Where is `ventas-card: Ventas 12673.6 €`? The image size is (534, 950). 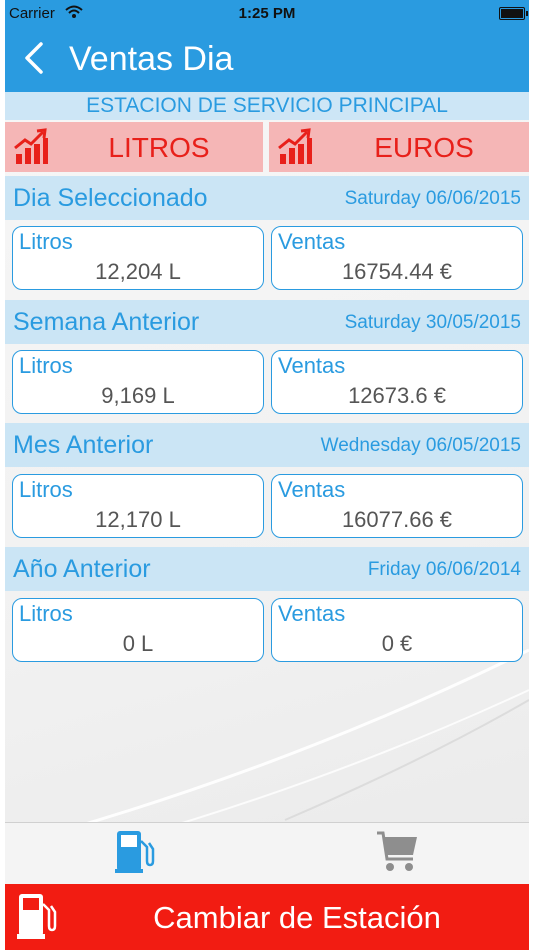 ventas-card: Ventas 12673.6 € is located at coordinates (397, 382).